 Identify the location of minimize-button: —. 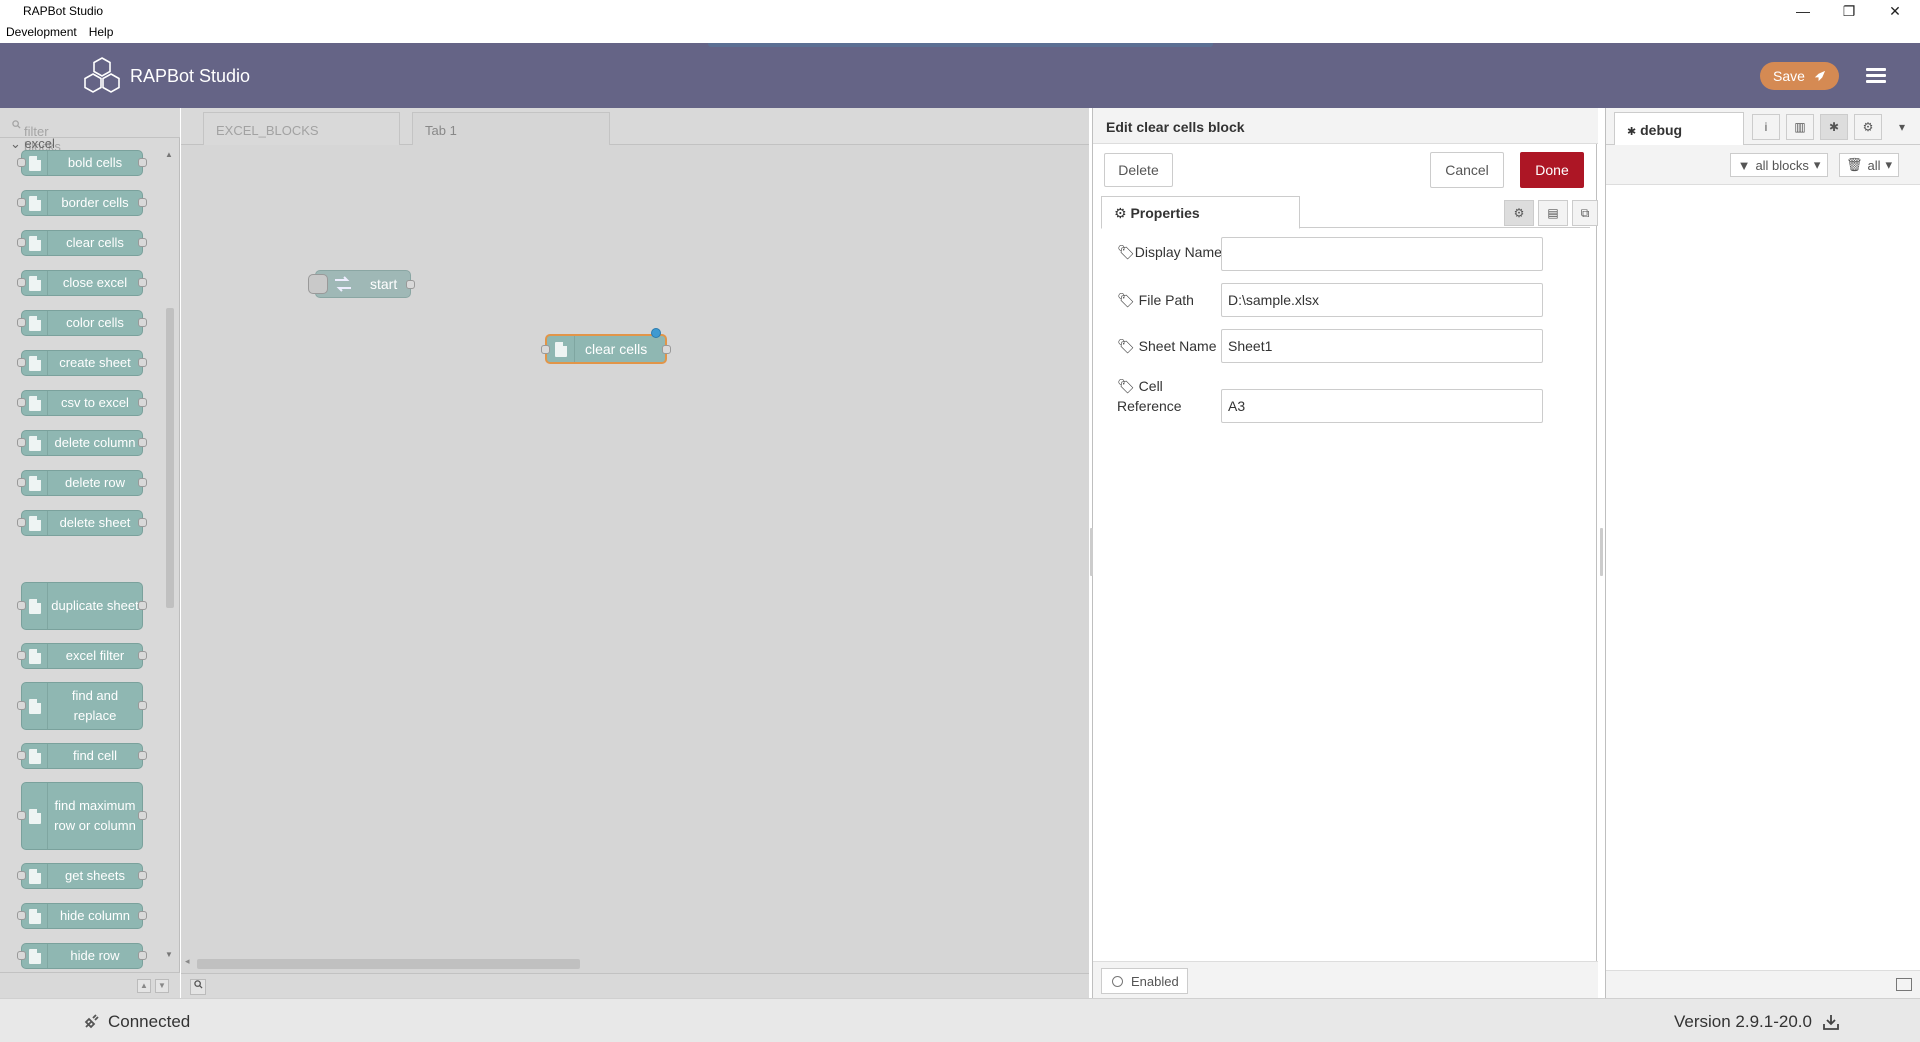
(1803, 11).